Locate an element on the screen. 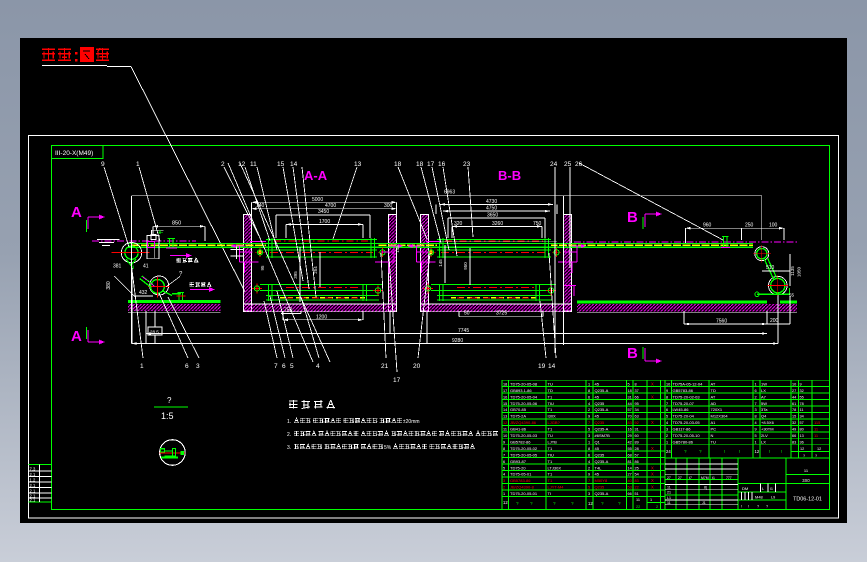  svg-text: LJGB? is located at coordinates (554, 422).